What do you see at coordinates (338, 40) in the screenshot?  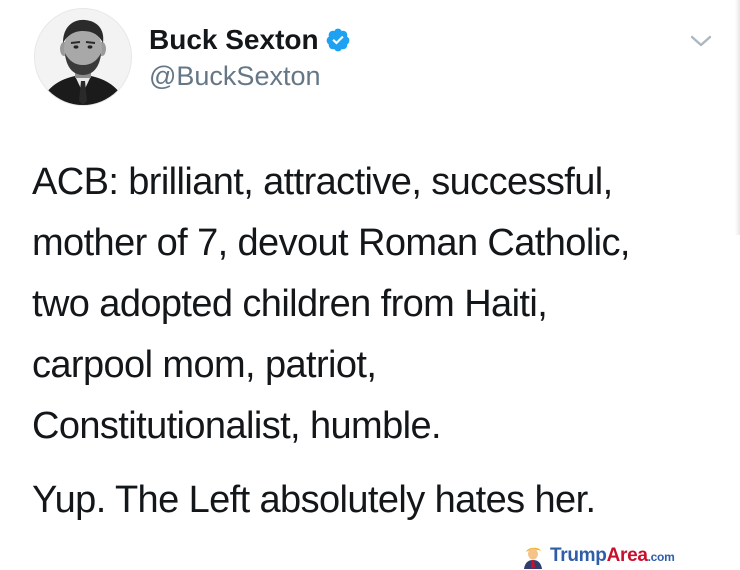 I see `verified-badge-icon` at bounding box center [338, 40].